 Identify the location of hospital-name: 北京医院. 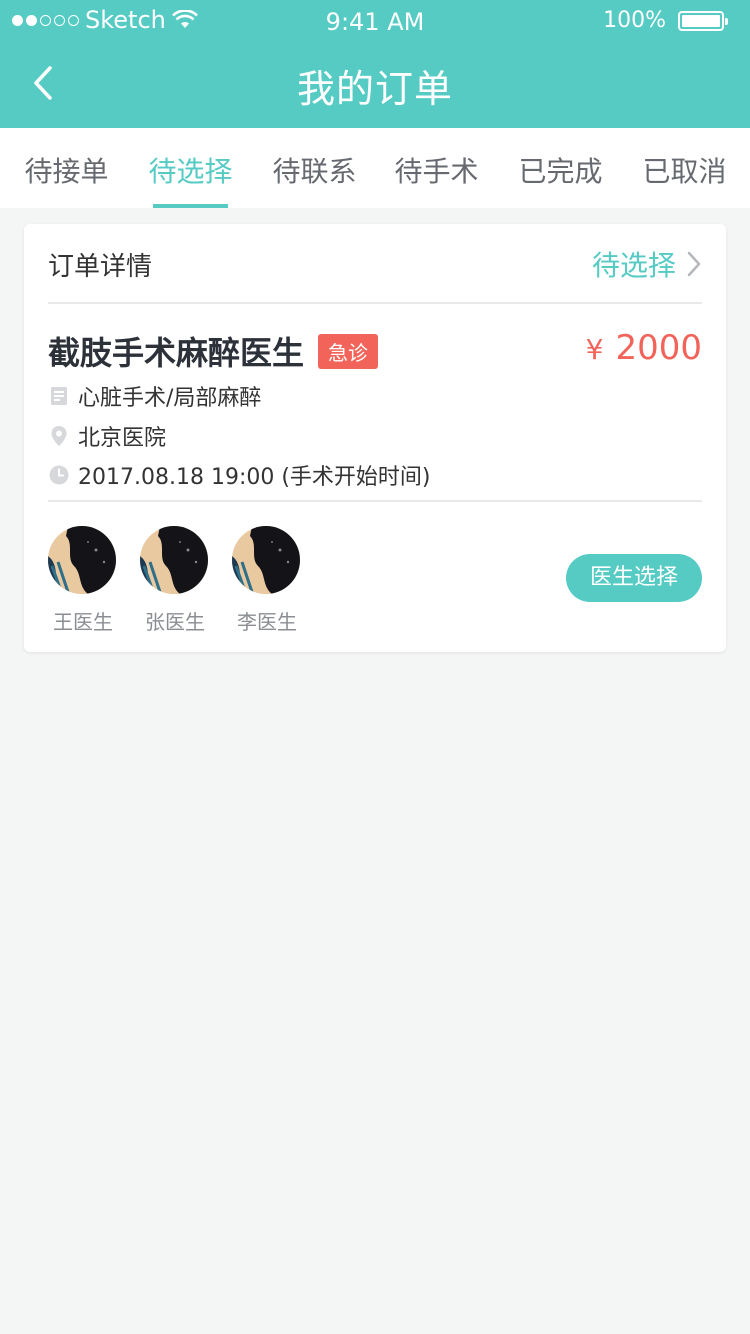
(122, 438).